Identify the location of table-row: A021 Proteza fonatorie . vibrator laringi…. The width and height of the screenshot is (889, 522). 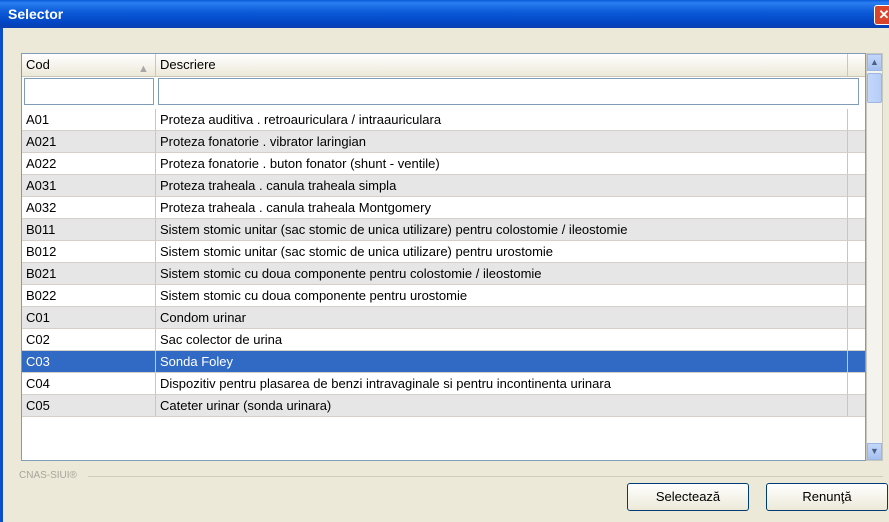
(443, 142).